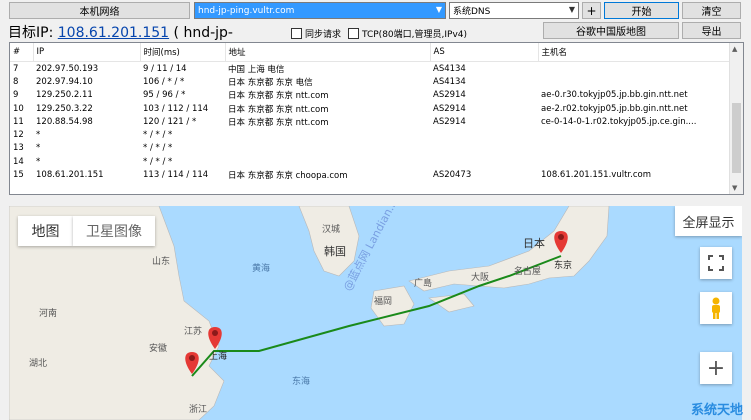 This screenshot has height=420, width=751. What do you see at coordinates (18, 108) in the screenshot?
I see `cell-index: 10` at bounding box center [18, 108].